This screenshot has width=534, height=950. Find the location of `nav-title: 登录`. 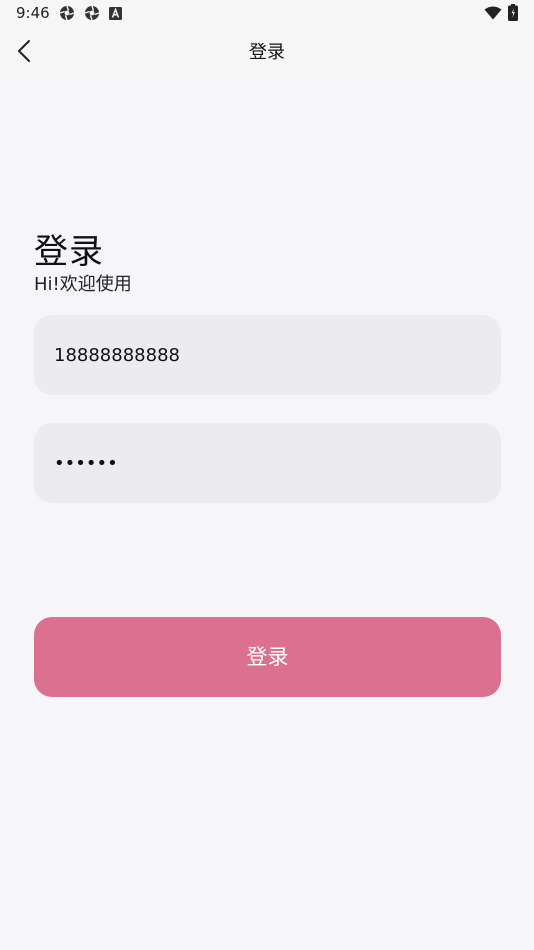

nav-title: 登录 is located at coordinates (267, 52).